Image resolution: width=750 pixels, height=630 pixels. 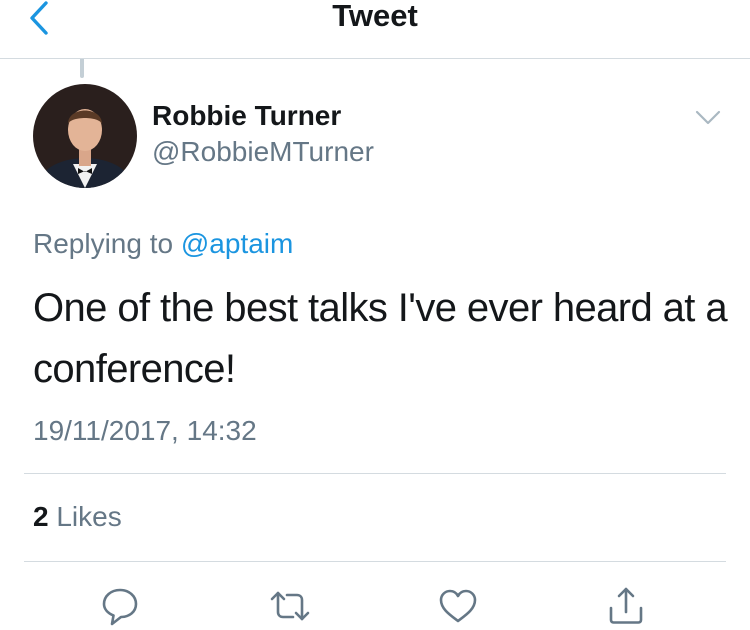 I want to click on like-button, so click(x=458, y=606).